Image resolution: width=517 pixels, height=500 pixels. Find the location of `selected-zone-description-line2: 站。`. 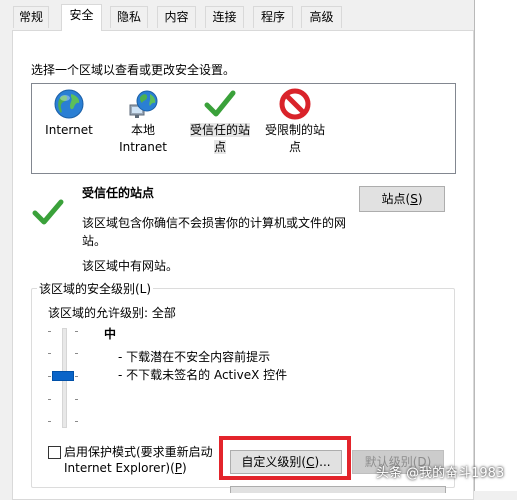

selected-zone-description-line2: 站。 is located at coordinates (94, 241).